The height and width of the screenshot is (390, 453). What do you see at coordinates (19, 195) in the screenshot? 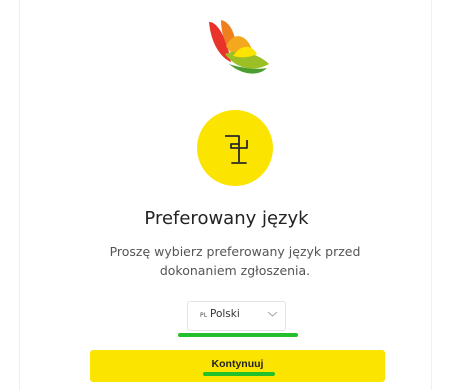
I see `left-divider` at bounding box center [19, 195].